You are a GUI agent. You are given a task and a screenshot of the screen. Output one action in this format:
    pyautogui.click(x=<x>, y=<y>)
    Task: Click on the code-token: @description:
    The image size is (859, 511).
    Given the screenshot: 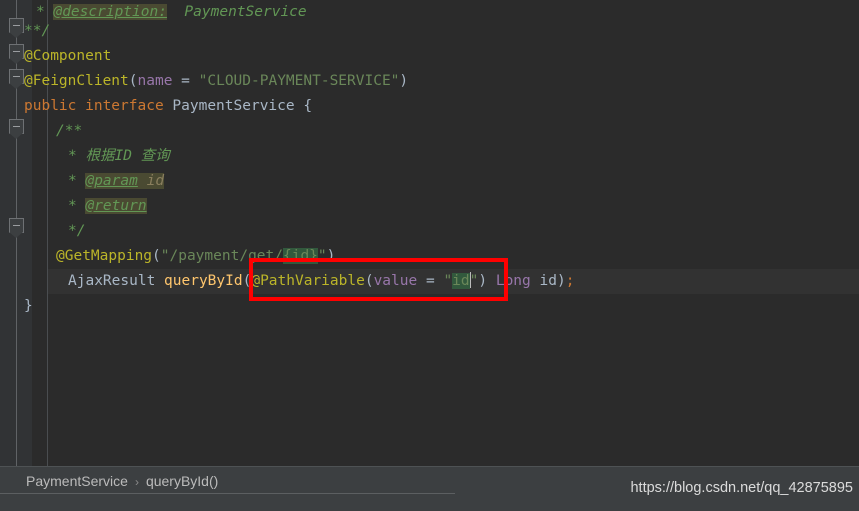 What is the action you would take?
    pyautogui.click(x=110, y=12)
    